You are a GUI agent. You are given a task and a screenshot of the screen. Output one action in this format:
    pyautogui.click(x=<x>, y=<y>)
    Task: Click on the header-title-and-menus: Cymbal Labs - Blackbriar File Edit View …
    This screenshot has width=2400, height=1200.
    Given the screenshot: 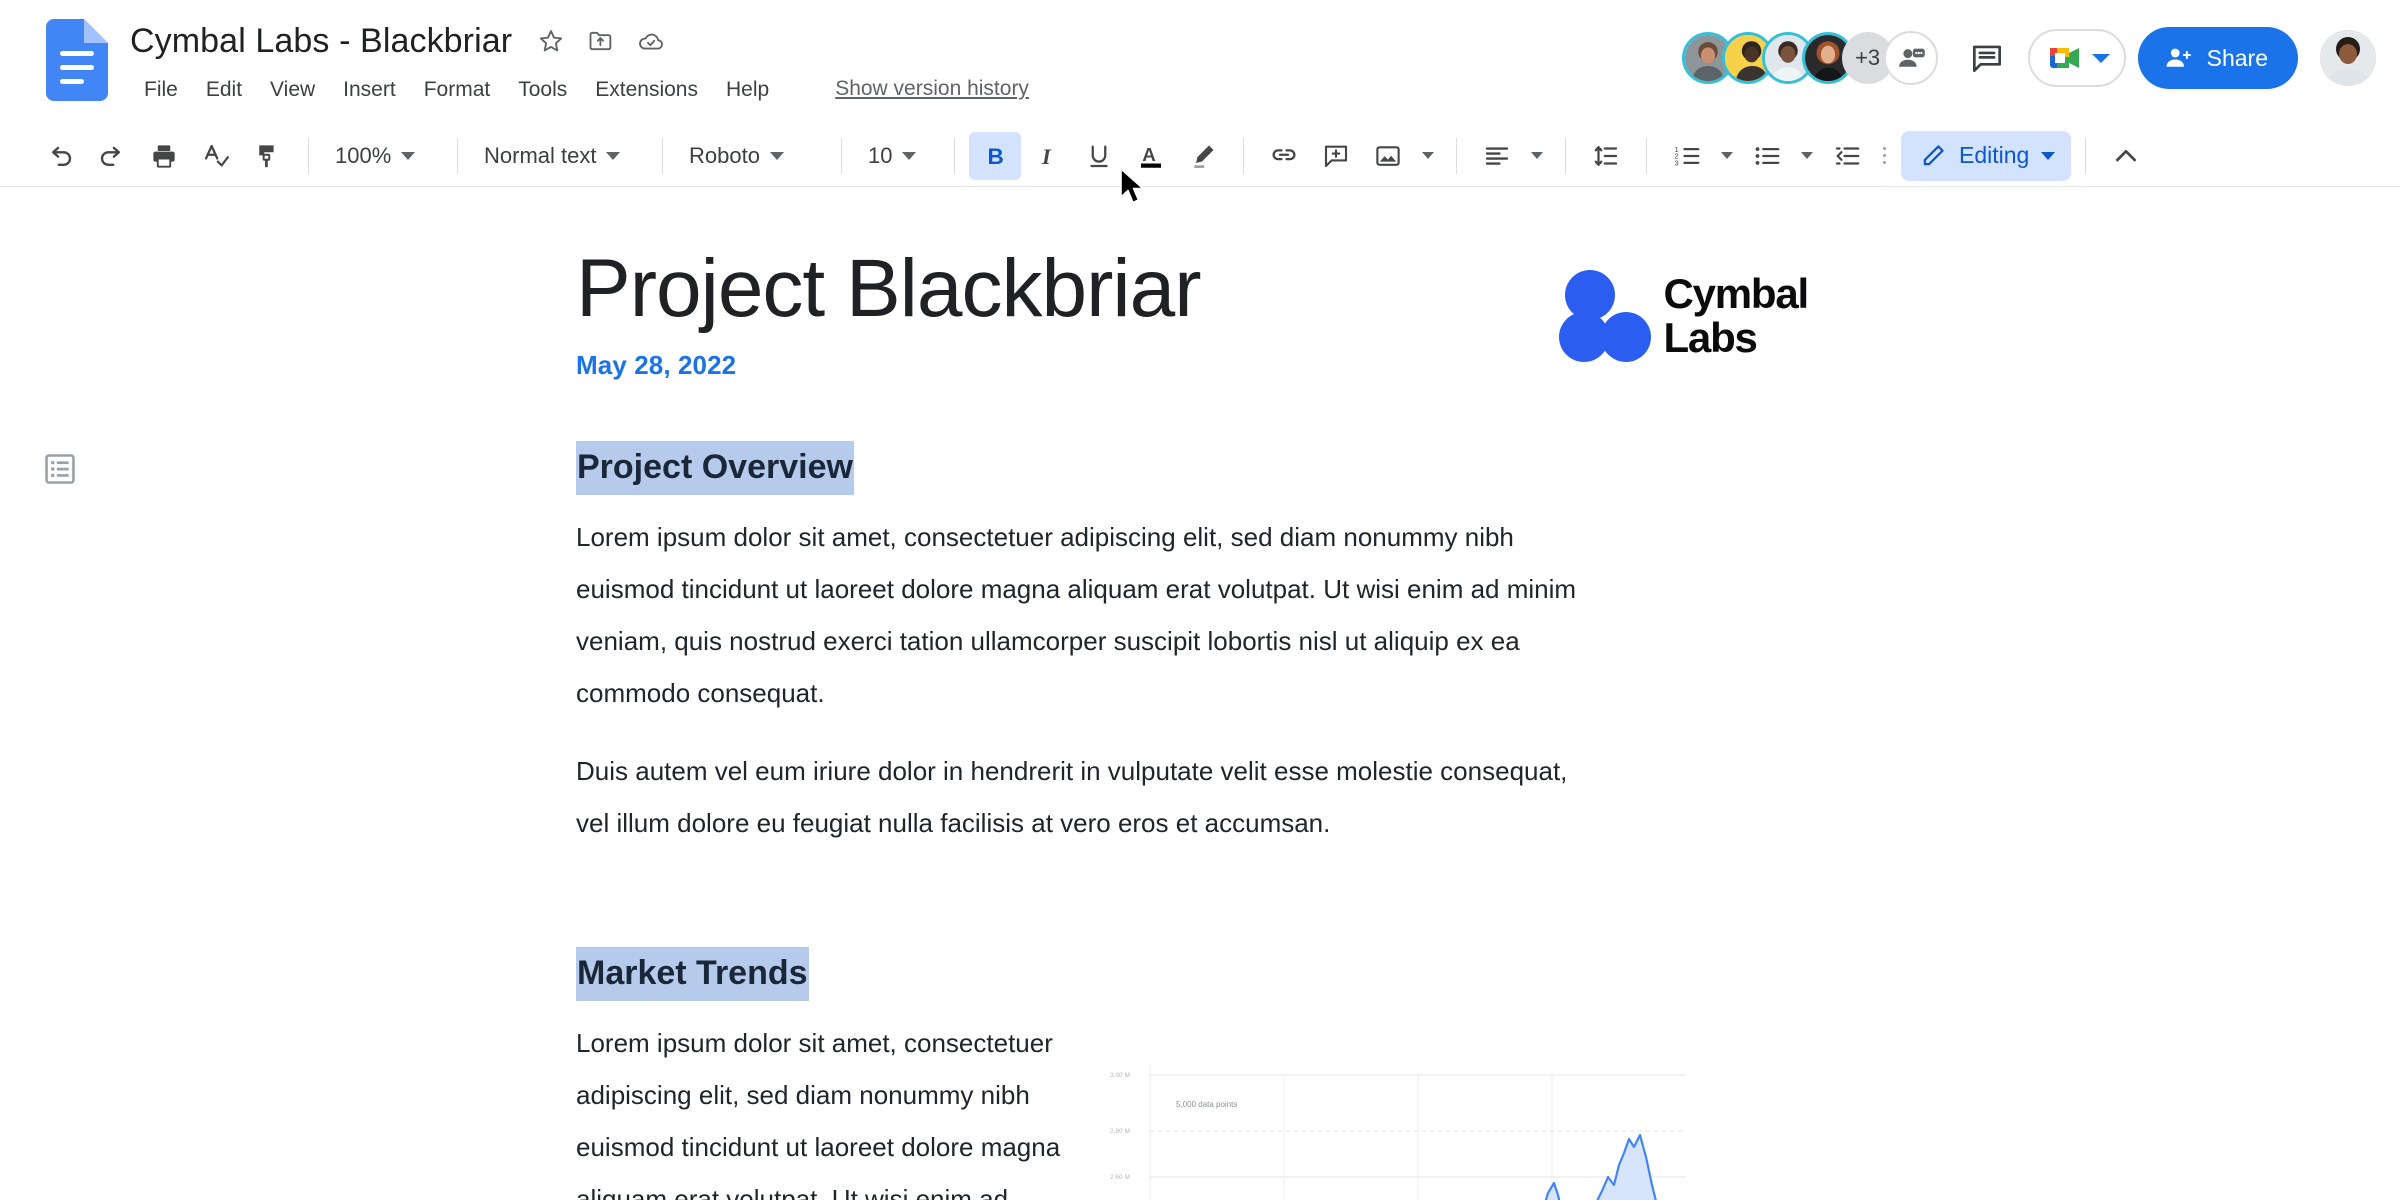 What is the action you would take?
    pyautogui.click(x=906, y=61)
    